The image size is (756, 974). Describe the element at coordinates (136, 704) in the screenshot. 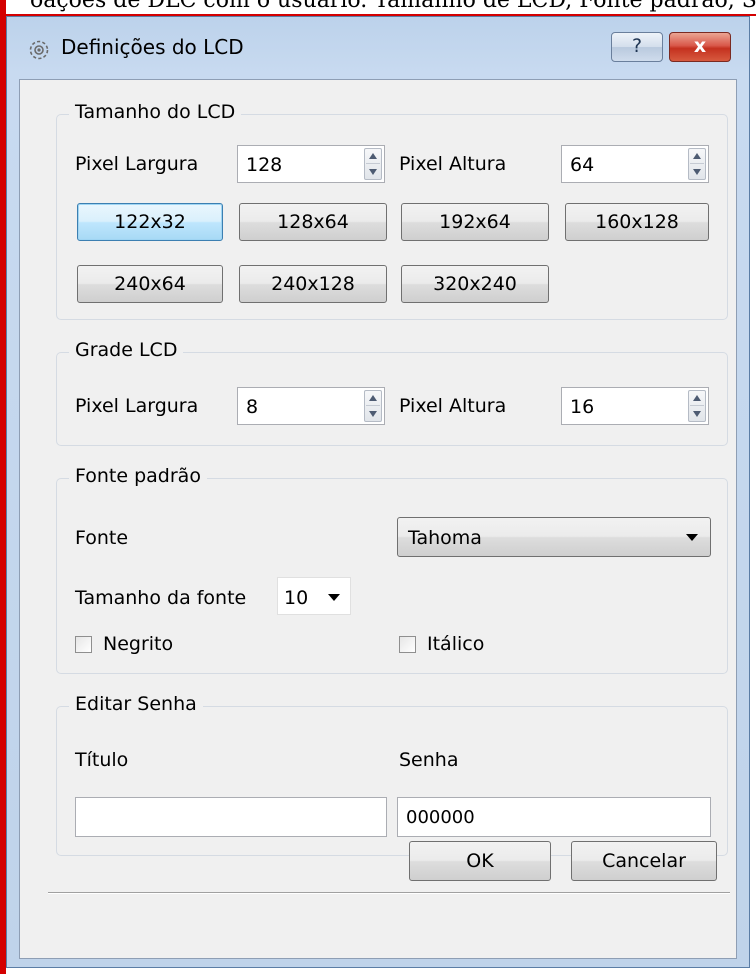

I see `edit-password-legend: Editar Senha` at that location.